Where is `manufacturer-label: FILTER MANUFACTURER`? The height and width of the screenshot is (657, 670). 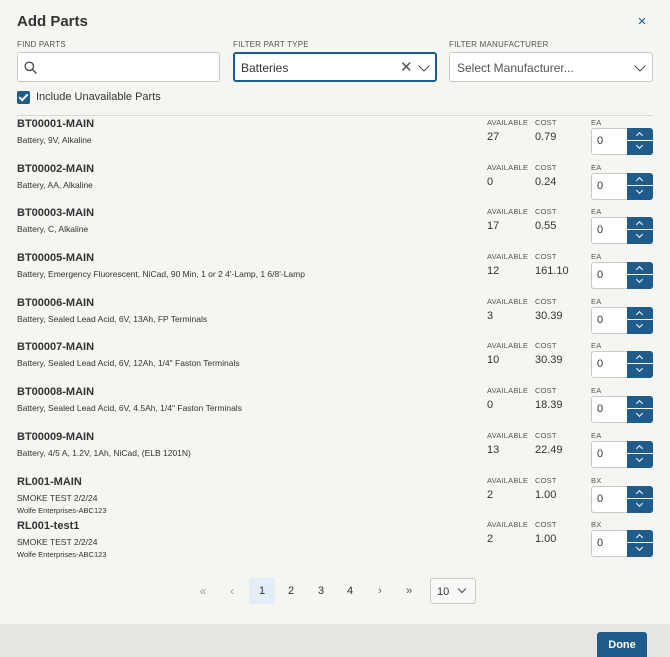
manufacturer-label: FILTER MANUFACTURER is located at coordinates (499, 44).